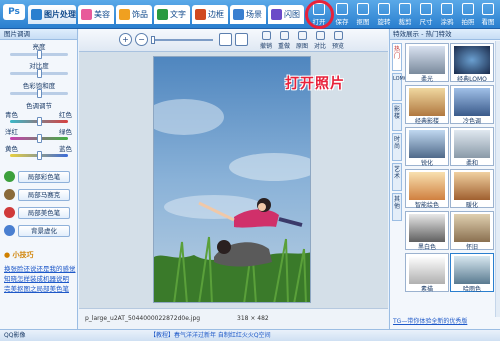 The image size is (500, 341). I want to click on local-beauty-brush-button: 局部美色笔, so click(38, 213).